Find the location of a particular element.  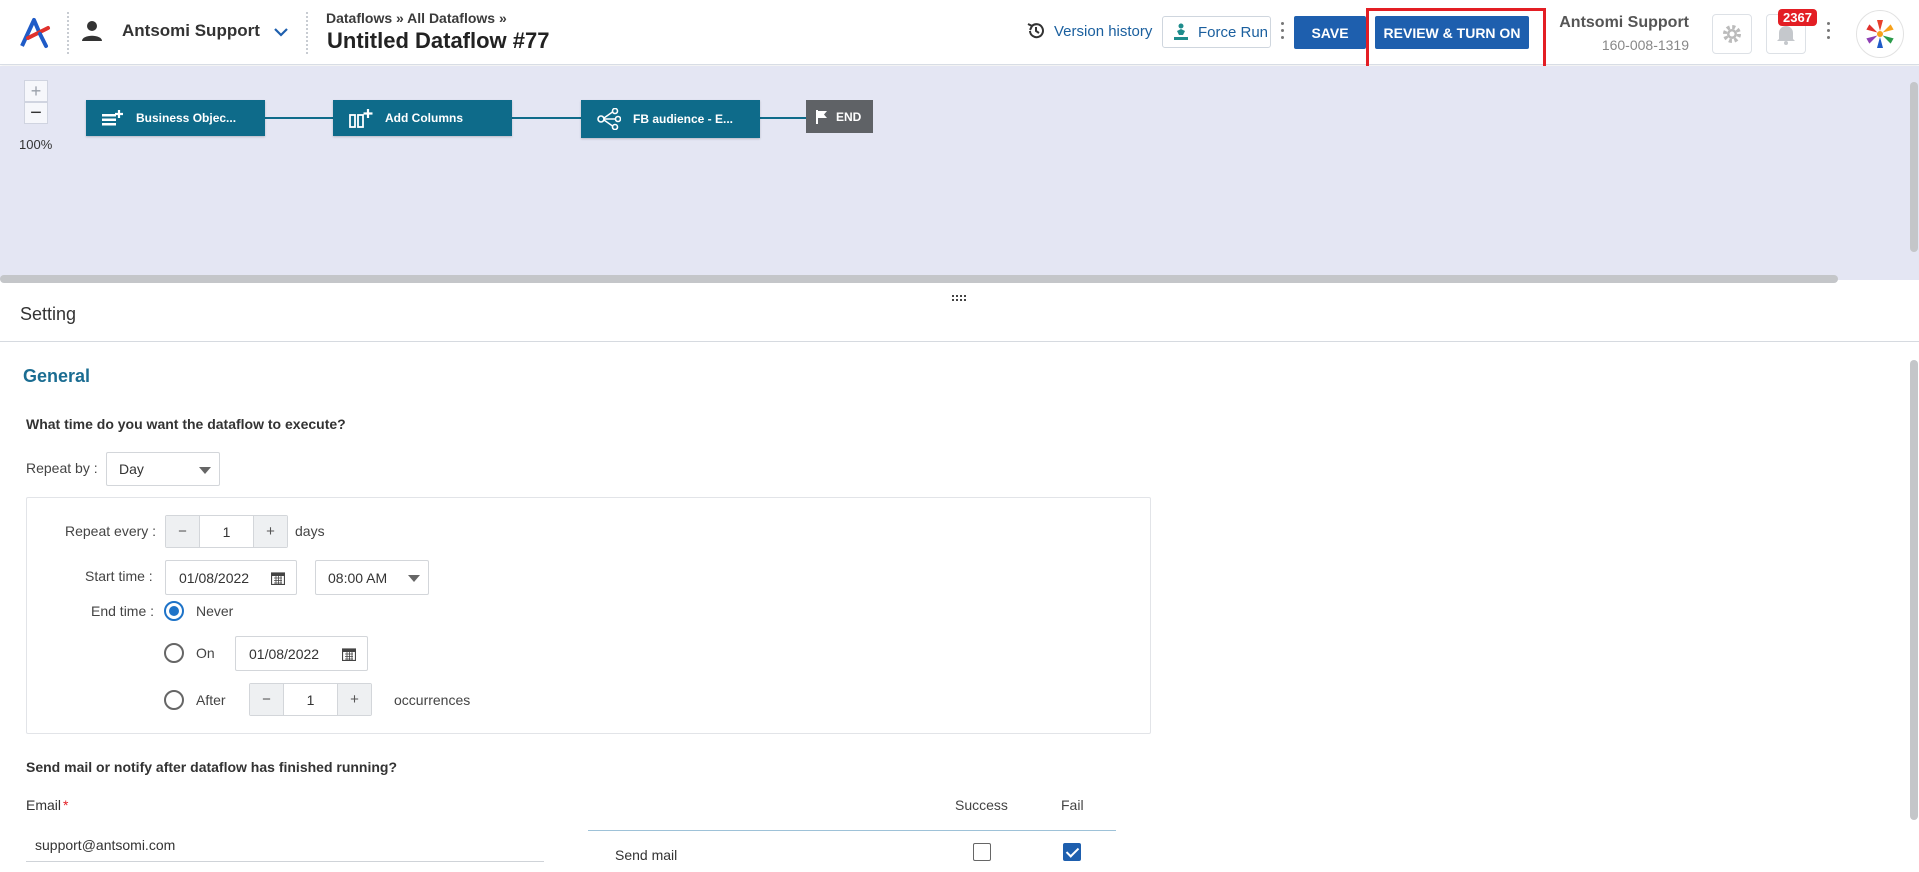

account-name: Antsomi Support is located at coordinates (191, 30).